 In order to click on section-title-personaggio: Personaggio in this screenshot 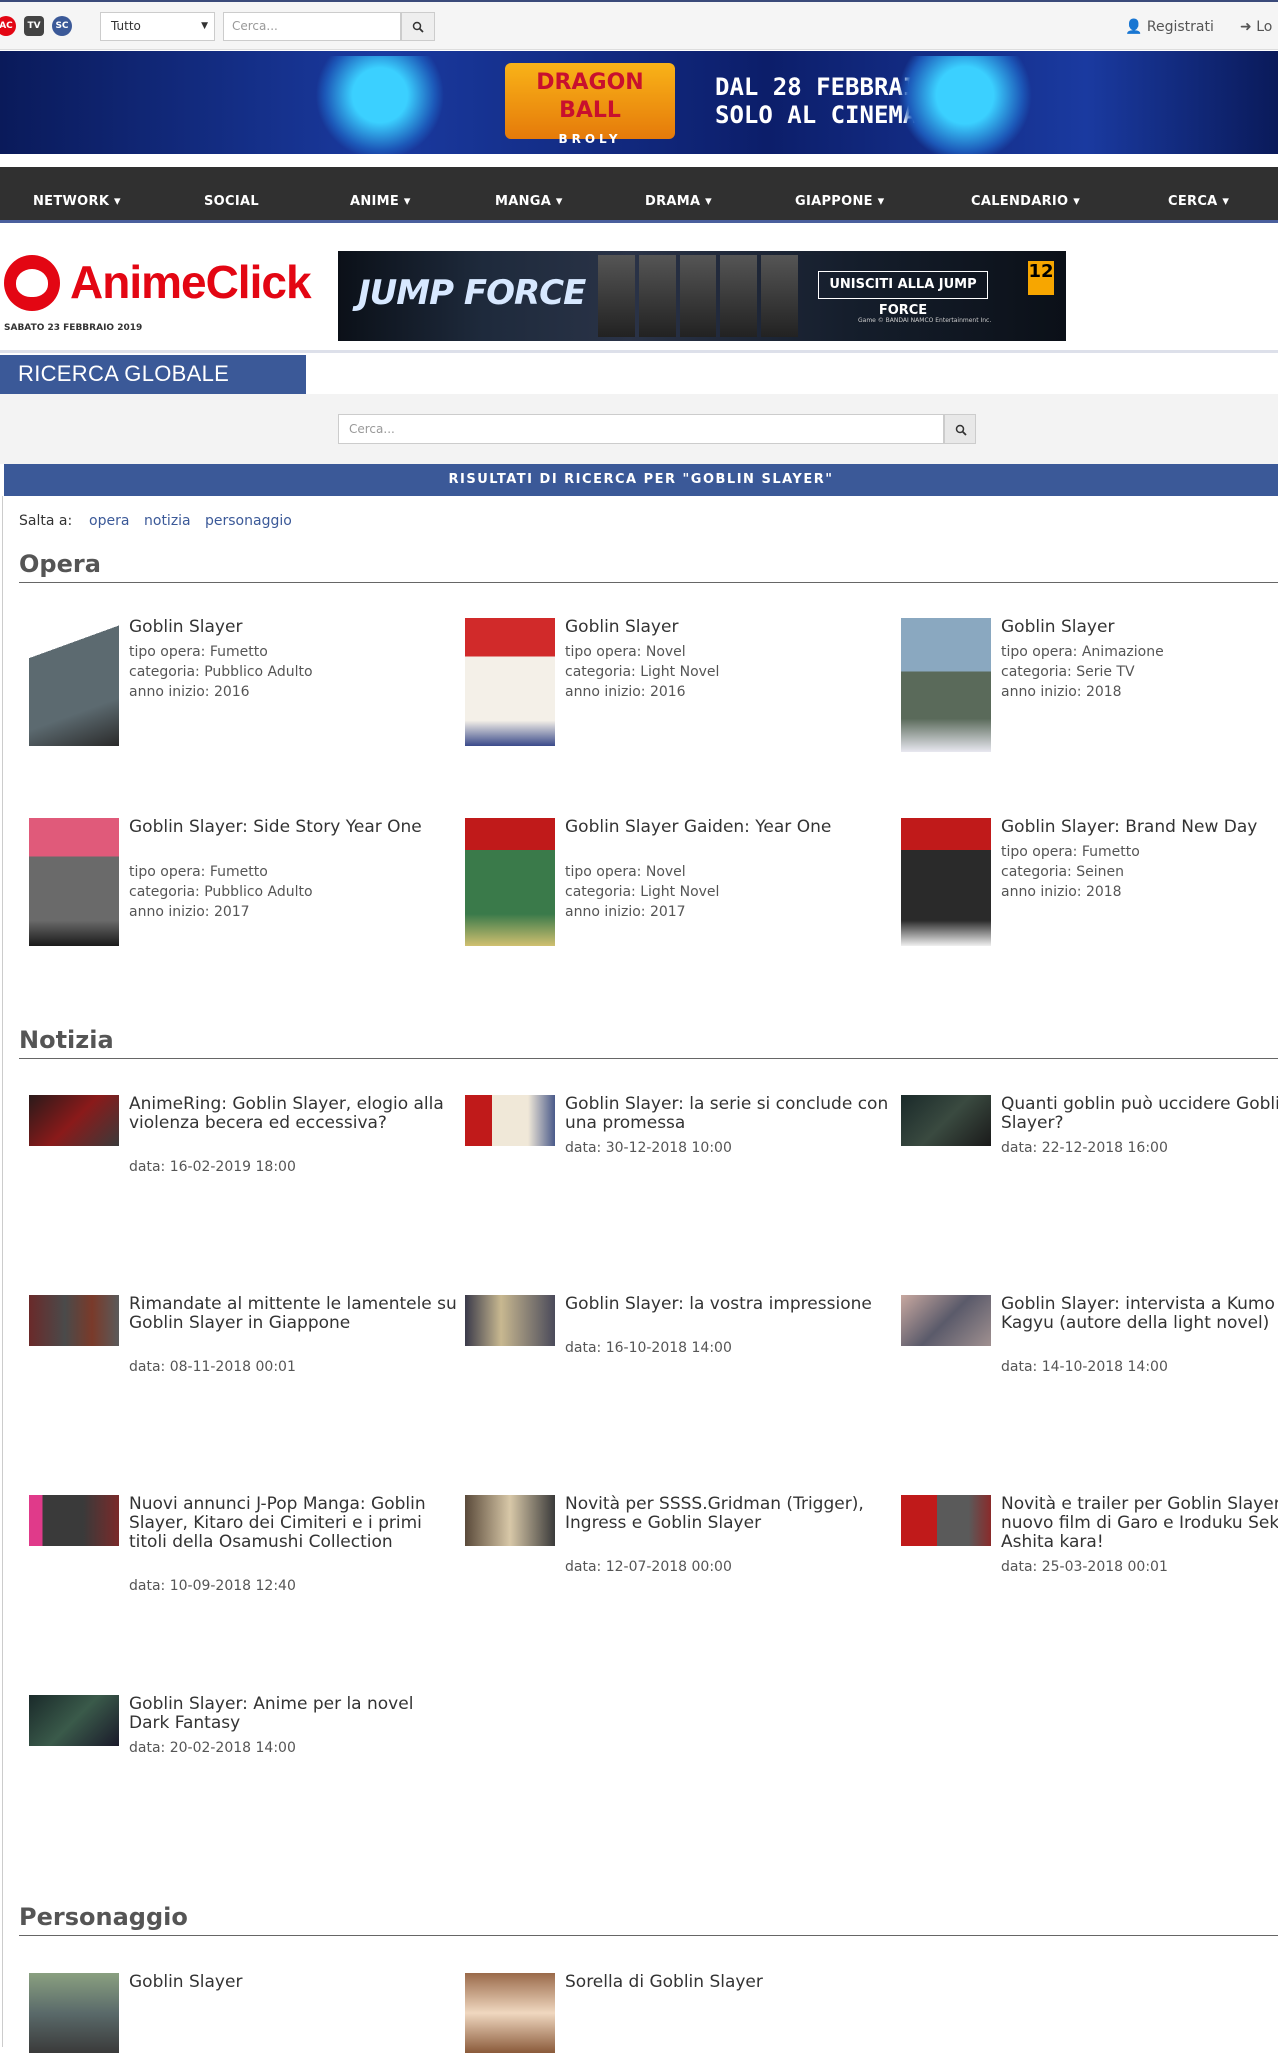, I will do `click(103, 1917)`.